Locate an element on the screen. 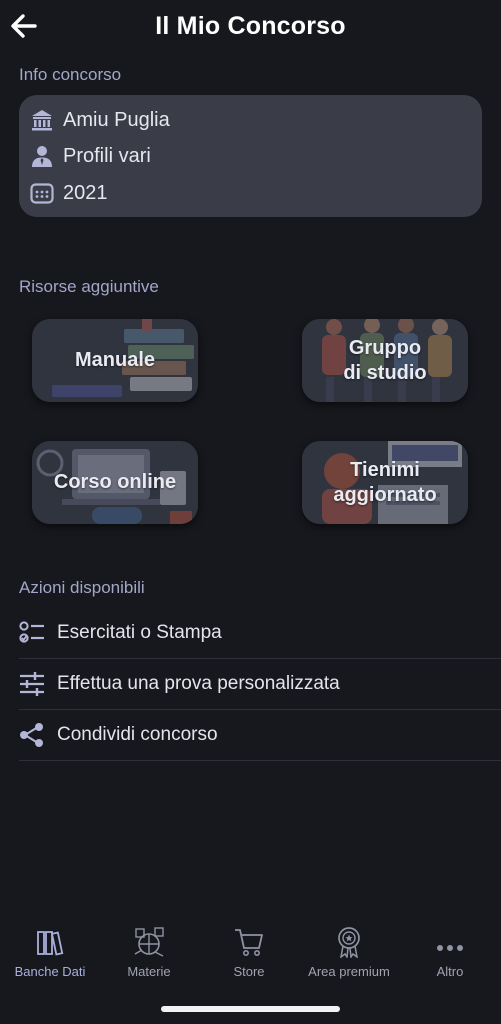  study-group-card: Gruppo di studio is located at coordinates (385, 360).